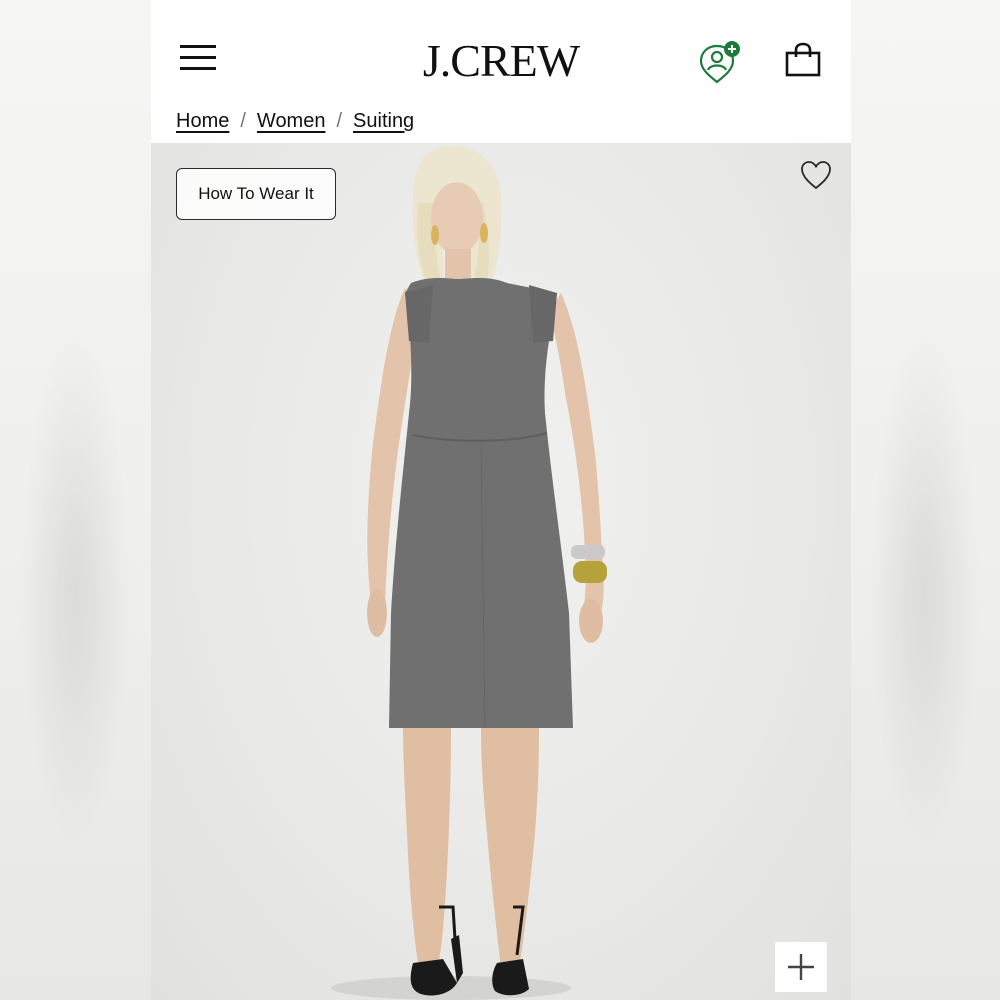  What do you see at coordinates (803, 60) in the screenshot?
I see `shopping-bag-icon` at bounding box center [803, 60].